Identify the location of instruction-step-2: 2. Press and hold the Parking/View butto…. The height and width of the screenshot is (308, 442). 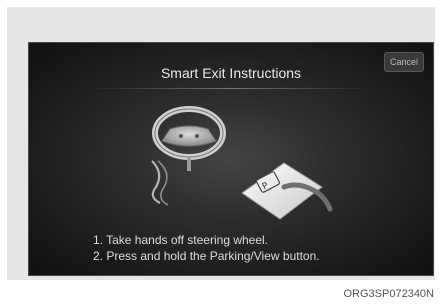
(206, 256).